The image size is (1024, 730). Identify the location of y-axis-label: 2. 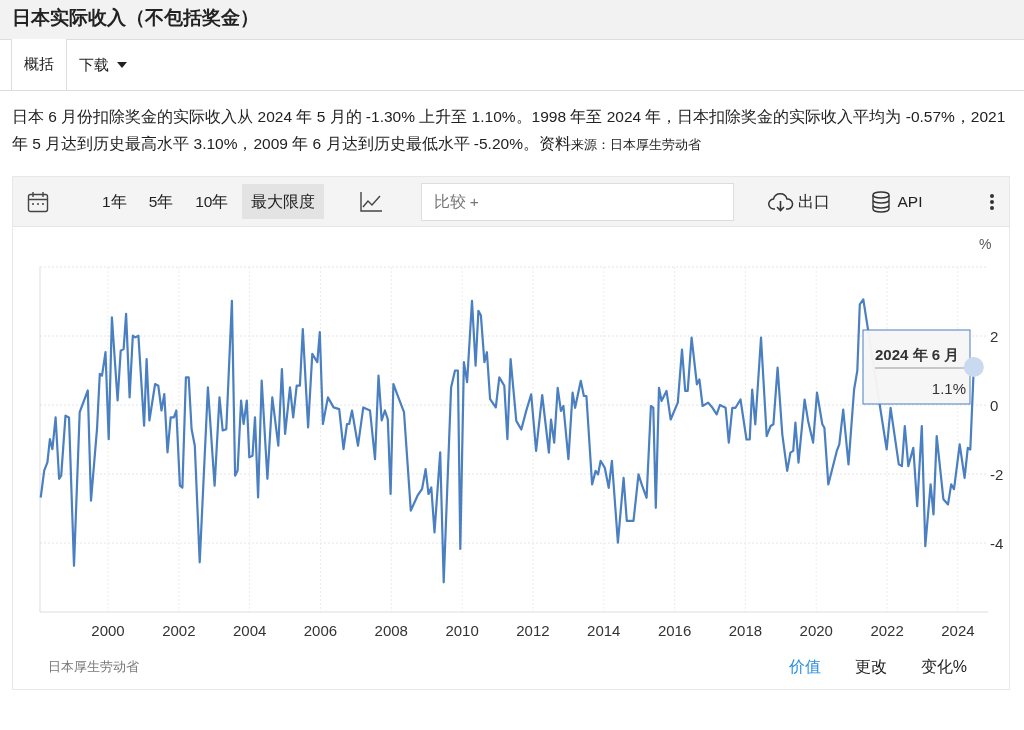
(994, 336).